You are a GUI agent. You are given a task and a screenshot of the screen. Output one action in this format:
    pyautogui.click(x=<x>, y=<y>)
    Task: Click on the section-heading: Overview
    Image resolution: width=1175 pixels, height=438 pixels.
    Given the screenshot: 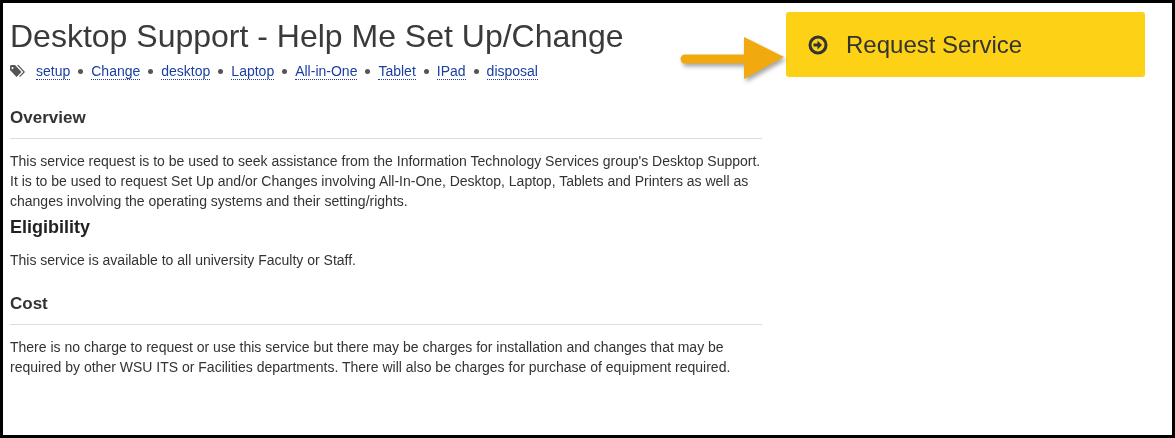 What is the action you would take?
    pyautogui.click(x=48, y=118)
    